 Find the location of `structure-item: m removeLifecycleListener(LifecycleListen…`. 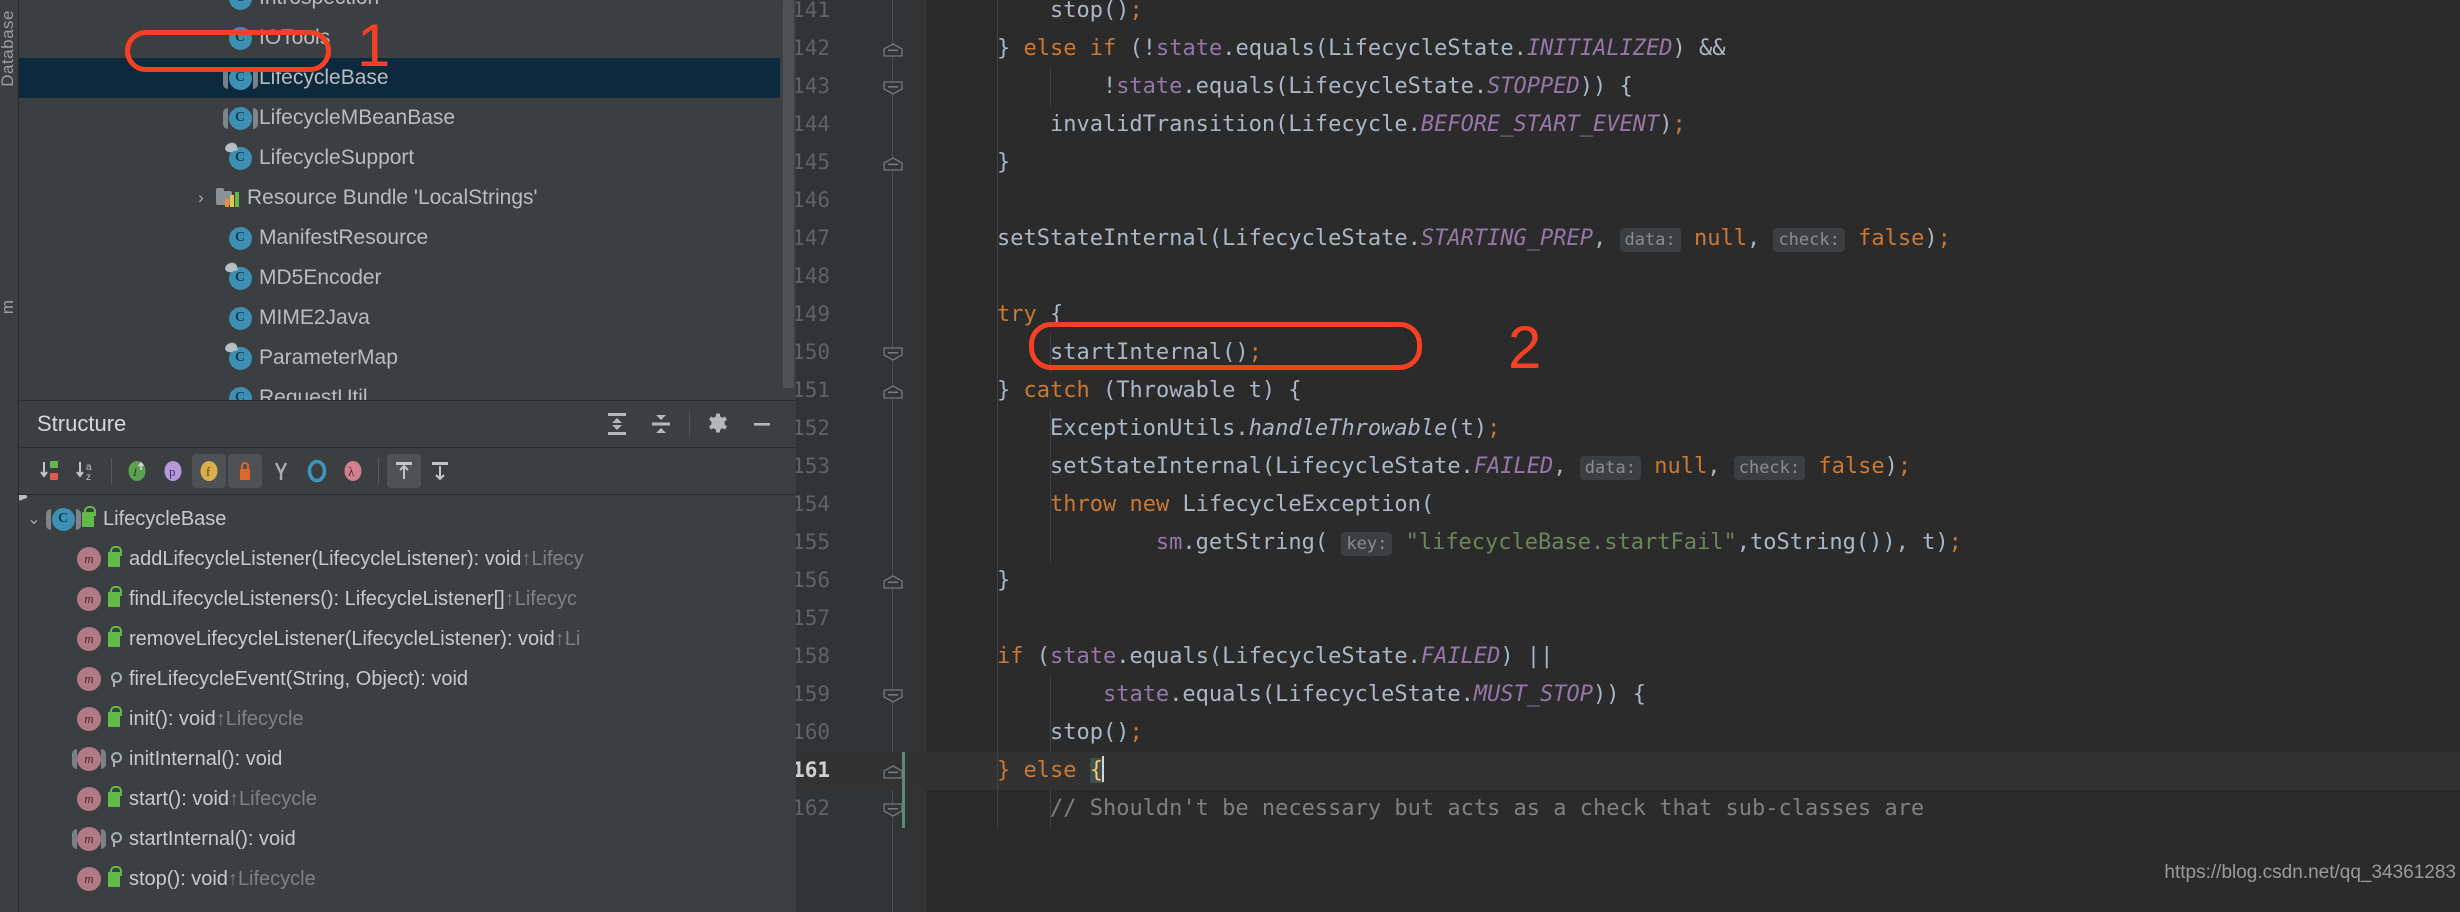

structure-item: m removeLifecycleListener(LifecycleListen… is located at coordinates (407, 639).